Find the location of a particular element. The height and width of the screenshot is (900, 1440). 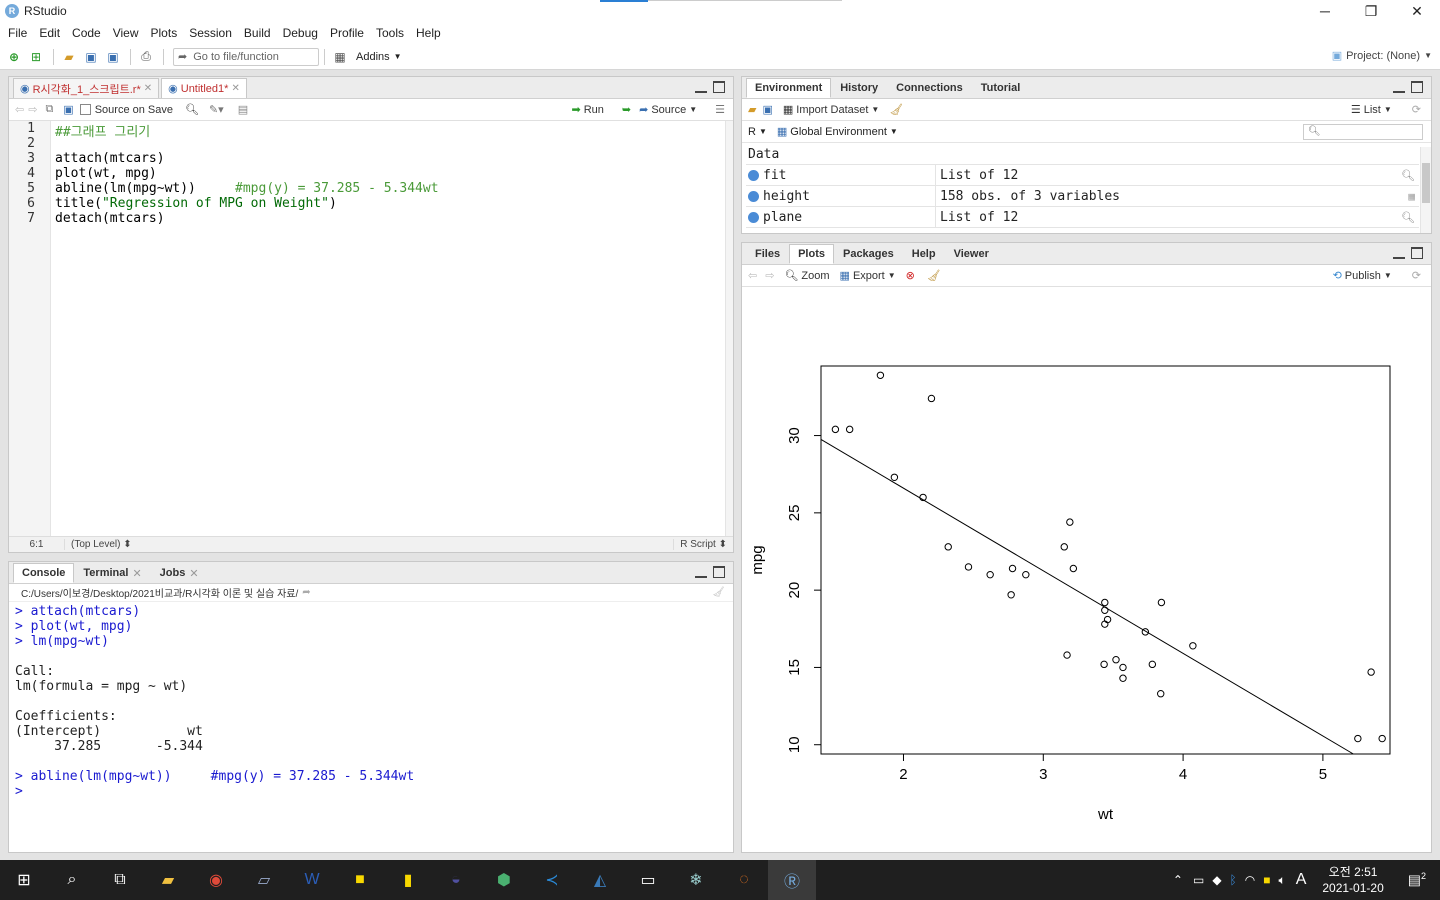

language-selector: R ▼ is located at coordinates (757, 132).